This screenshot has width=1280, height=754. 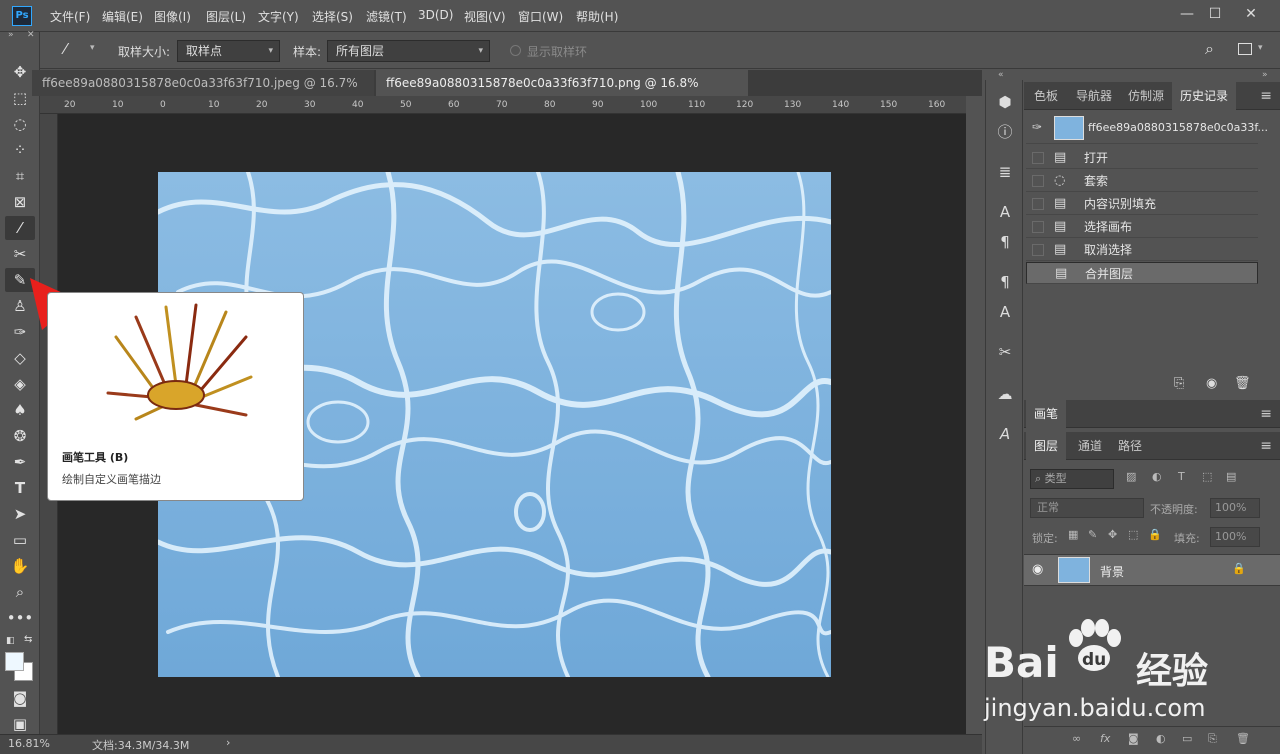 What do you see at coordinates (1087, 508) in the screenshot?
I see `blend-mode-select: 正常` at bounding box center [1087, 508].